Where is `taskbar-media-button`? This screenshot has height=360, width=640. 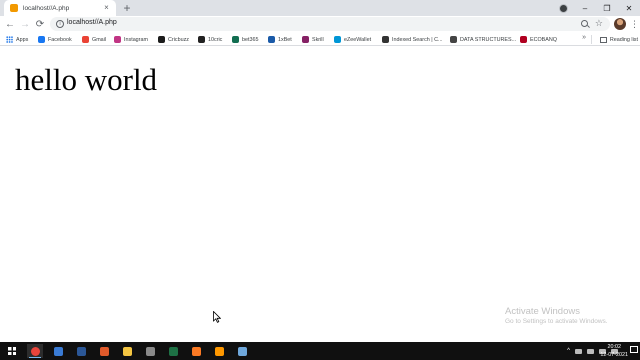
taskbar-media-button is located at coordinates (104, 351).